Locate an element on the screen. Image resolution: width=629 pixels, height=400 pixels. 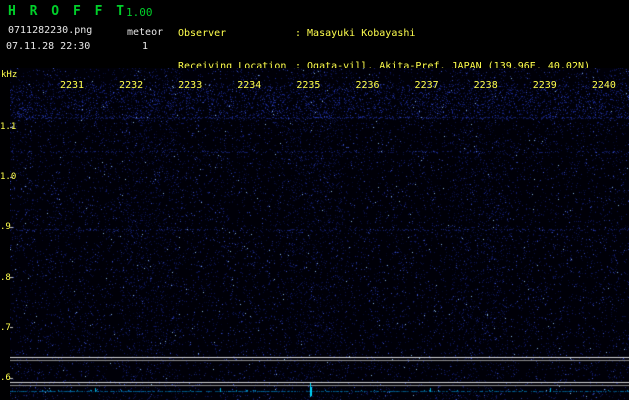
app-title: H R O F F T is located at coordinates (68, 11).